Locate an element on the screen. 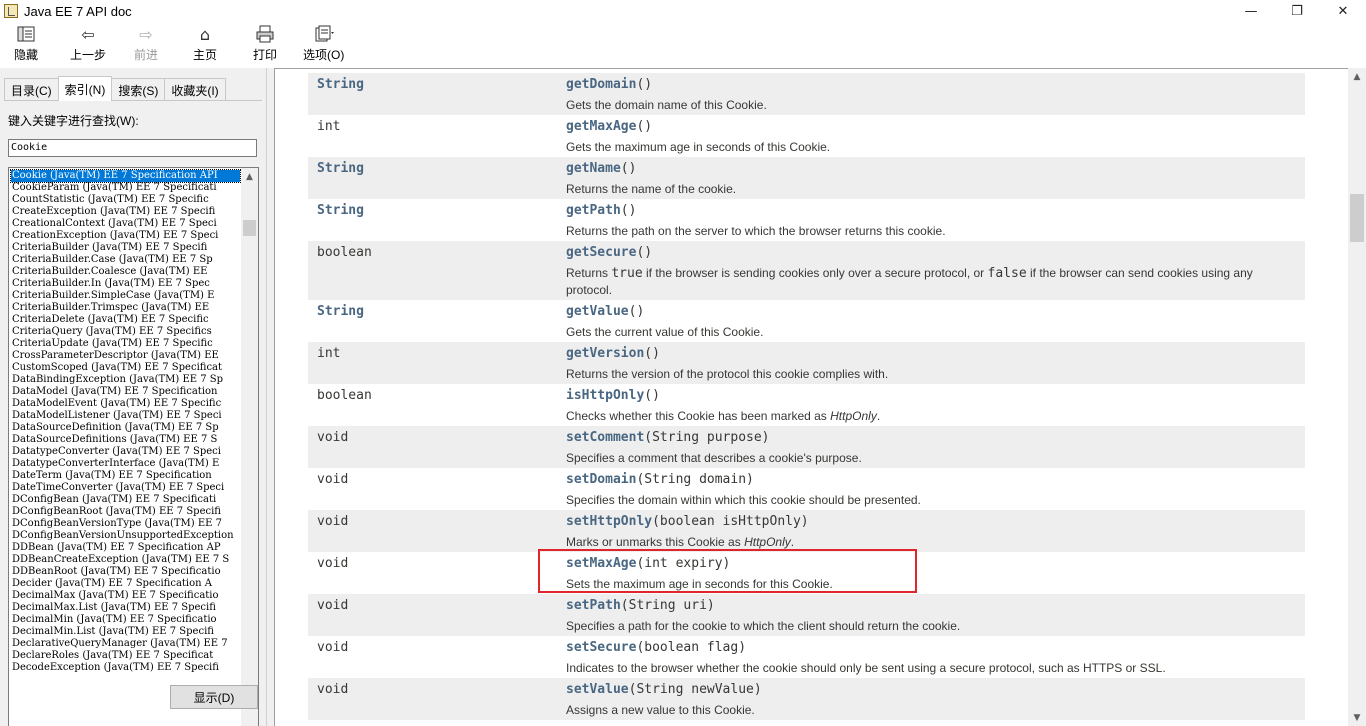 The height and width of the screenshot is (726, 1366). index-list-item: DConfigBeanRoot (Java(TM) EE 7 Specifi is located at coordinates (125, 512).